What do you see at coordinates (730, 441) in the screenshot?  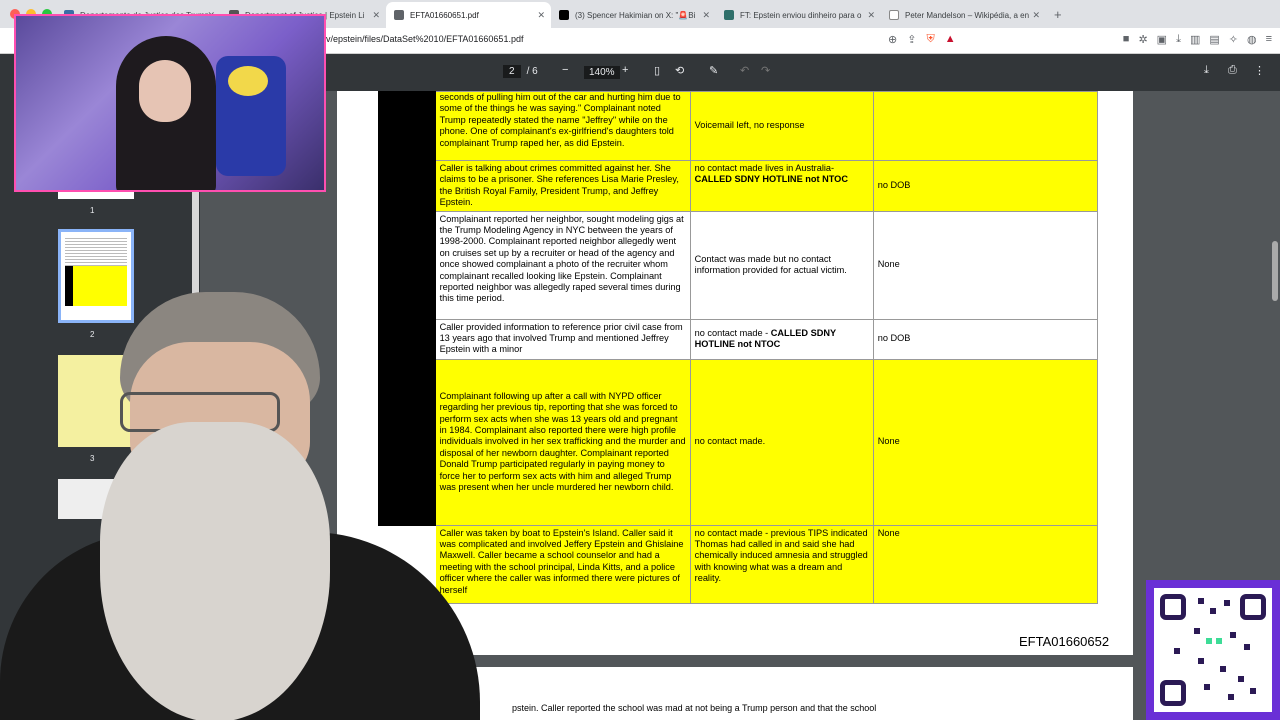 I see `contact-text: no contact made.` at bounding box center [730, 441].